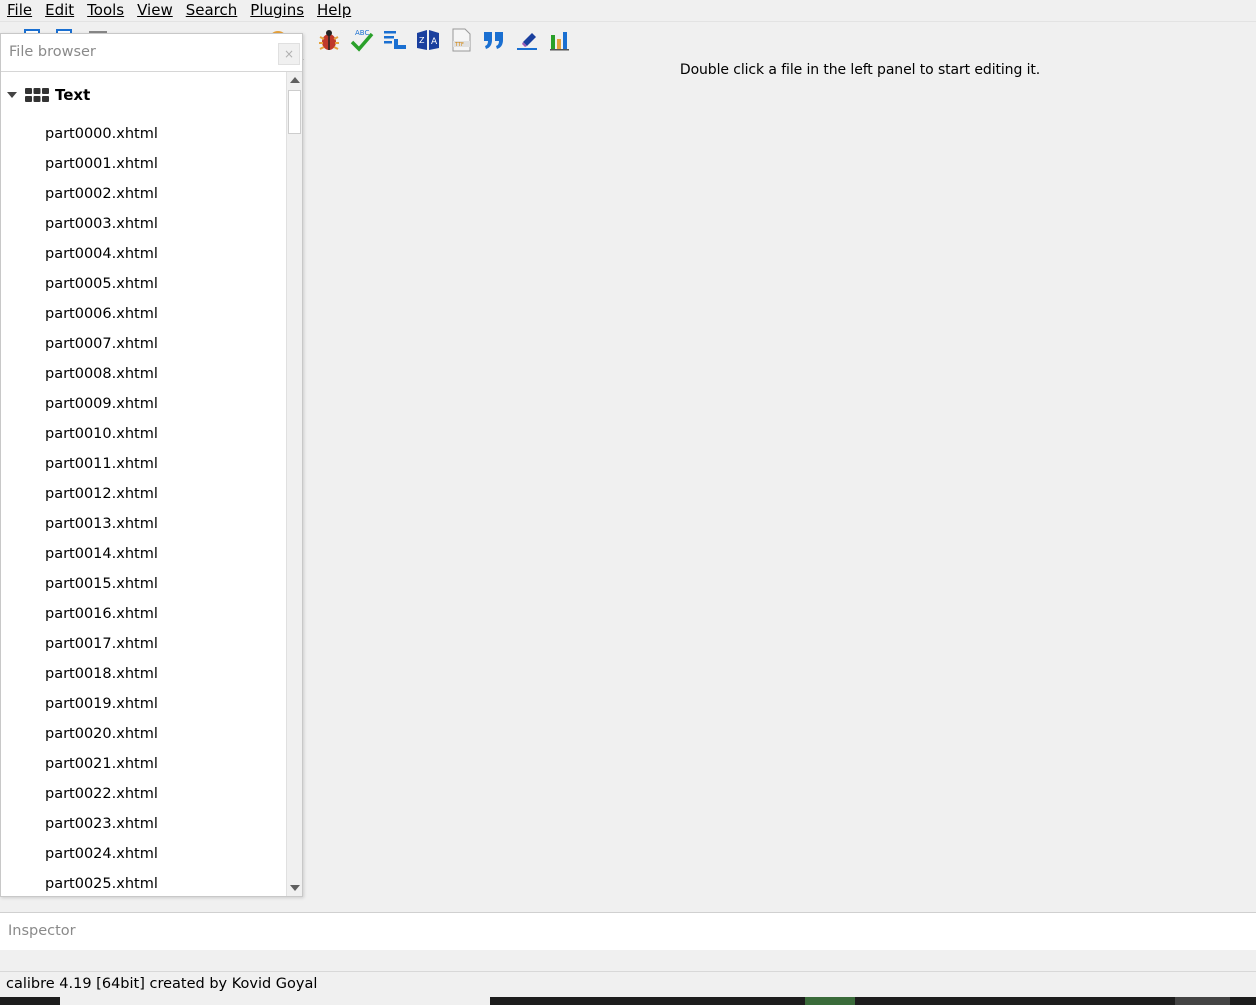  I want to click on remove-styles-icon, so click(527, 40).